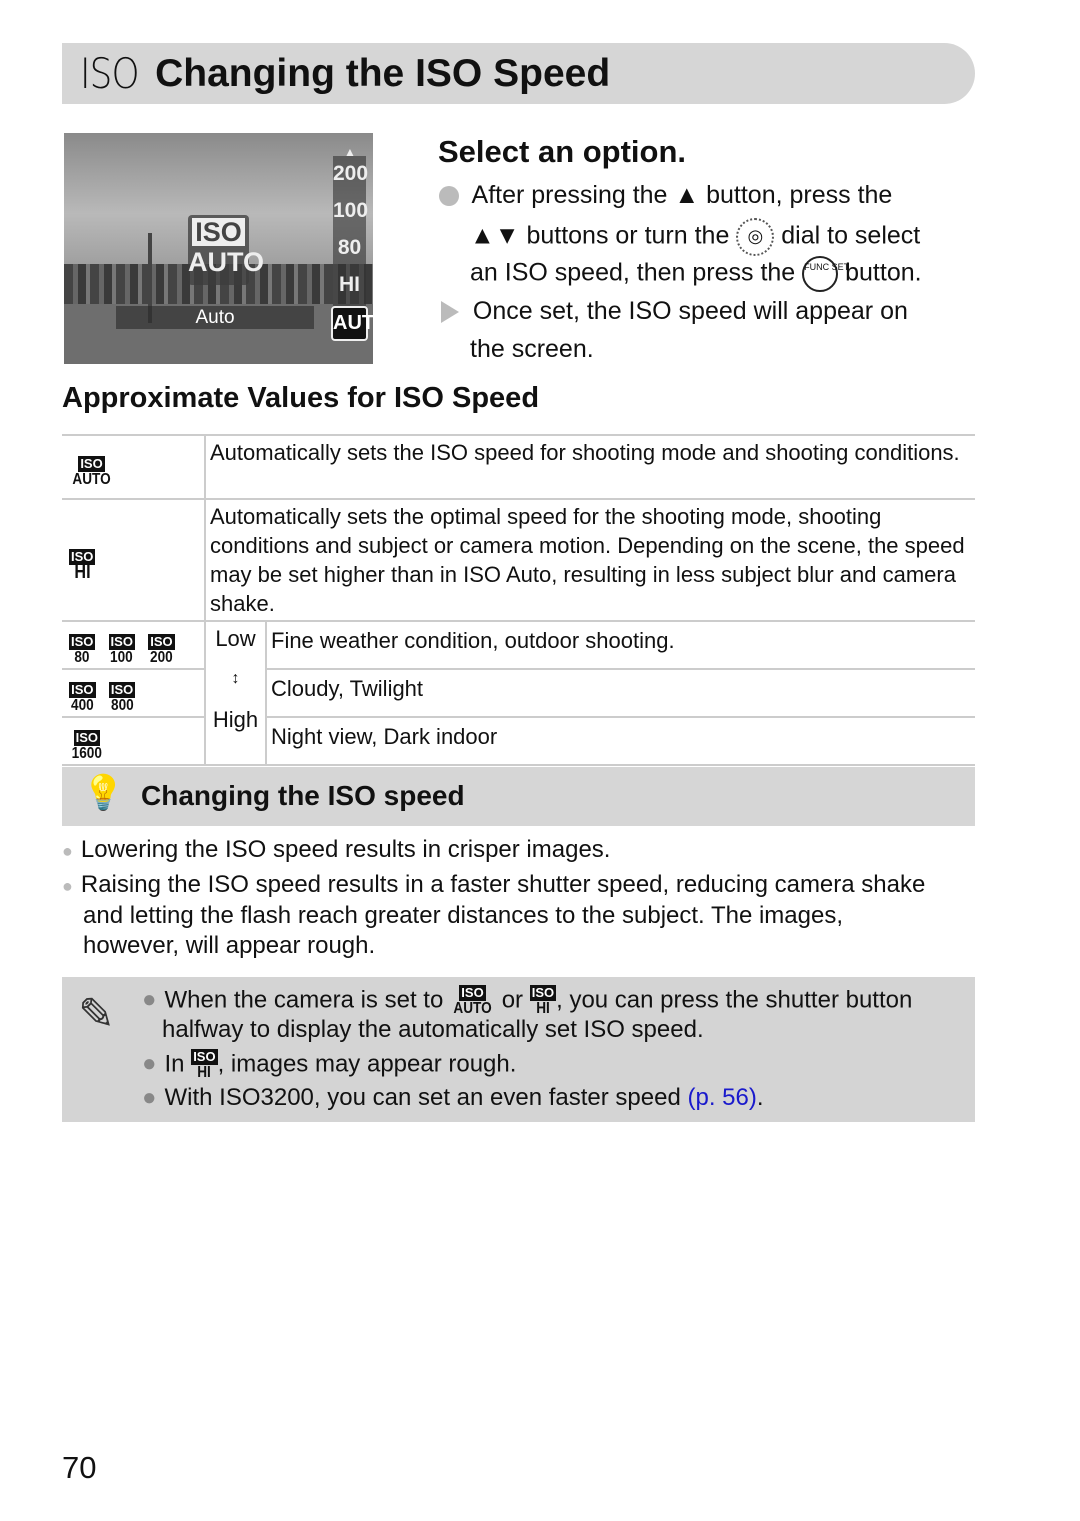 The width and height of the screenshot is (1080, 1521). Describe the element at coordinates (304, 1000) in the screenshot. I see `note-text: When the camera is set to` at that location.